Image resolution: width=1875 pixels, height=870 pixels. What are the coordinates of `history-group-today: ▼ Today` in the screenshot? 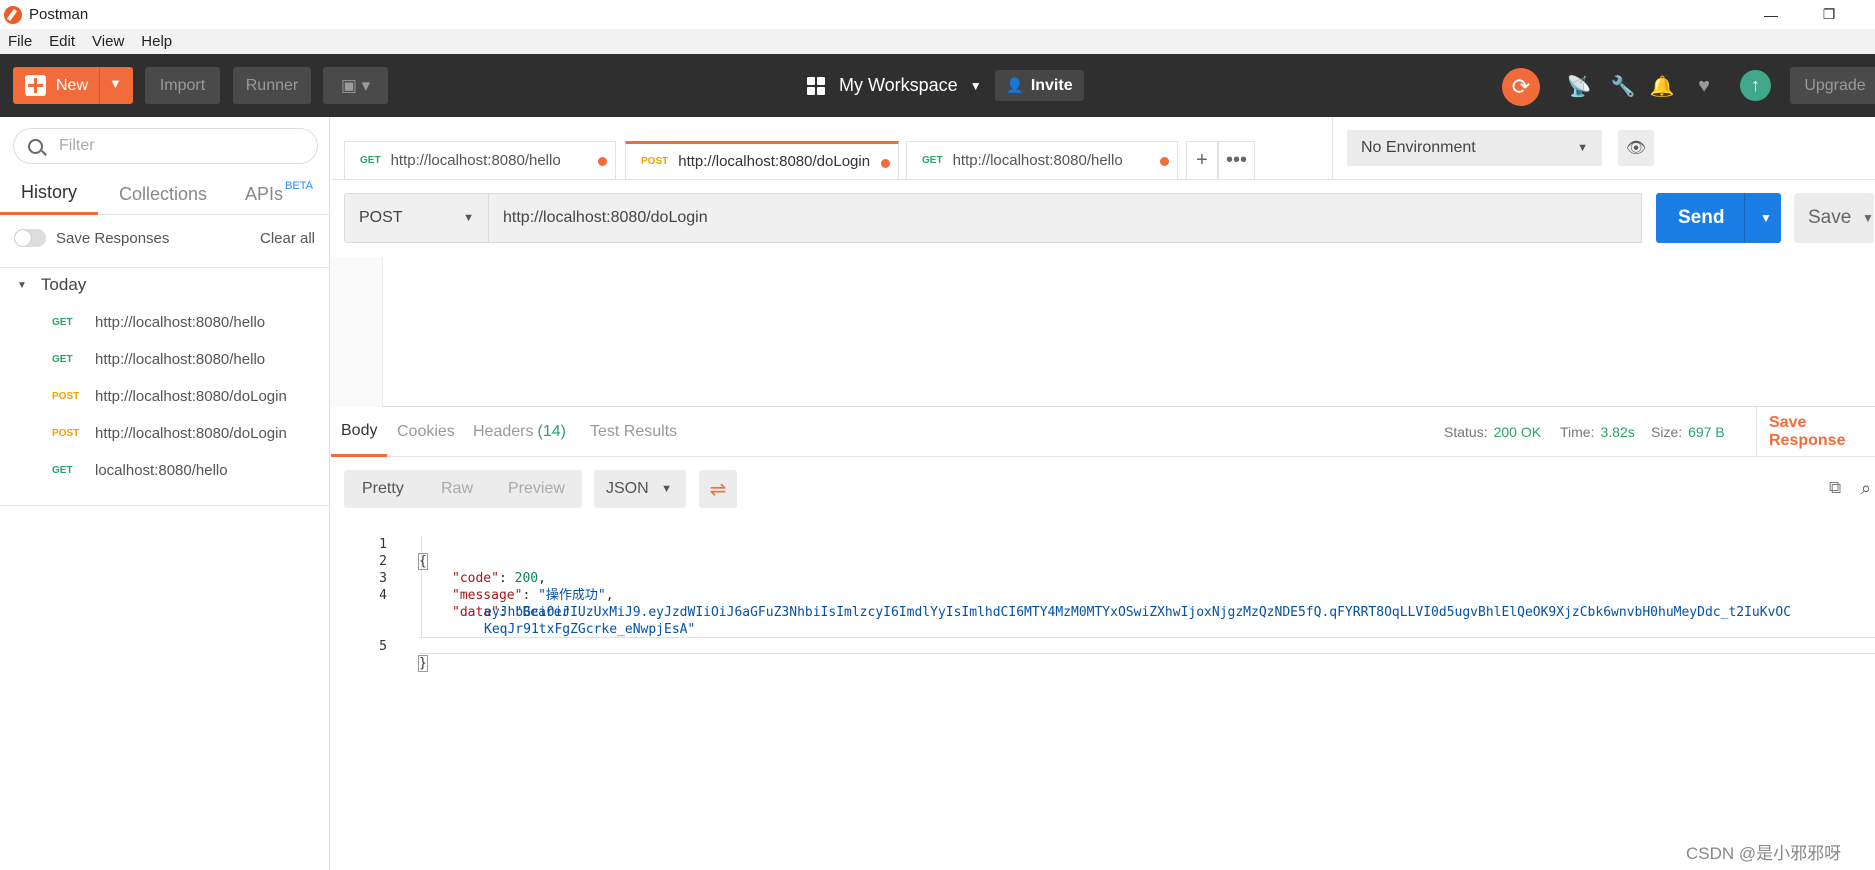 It's located at (51, 285).